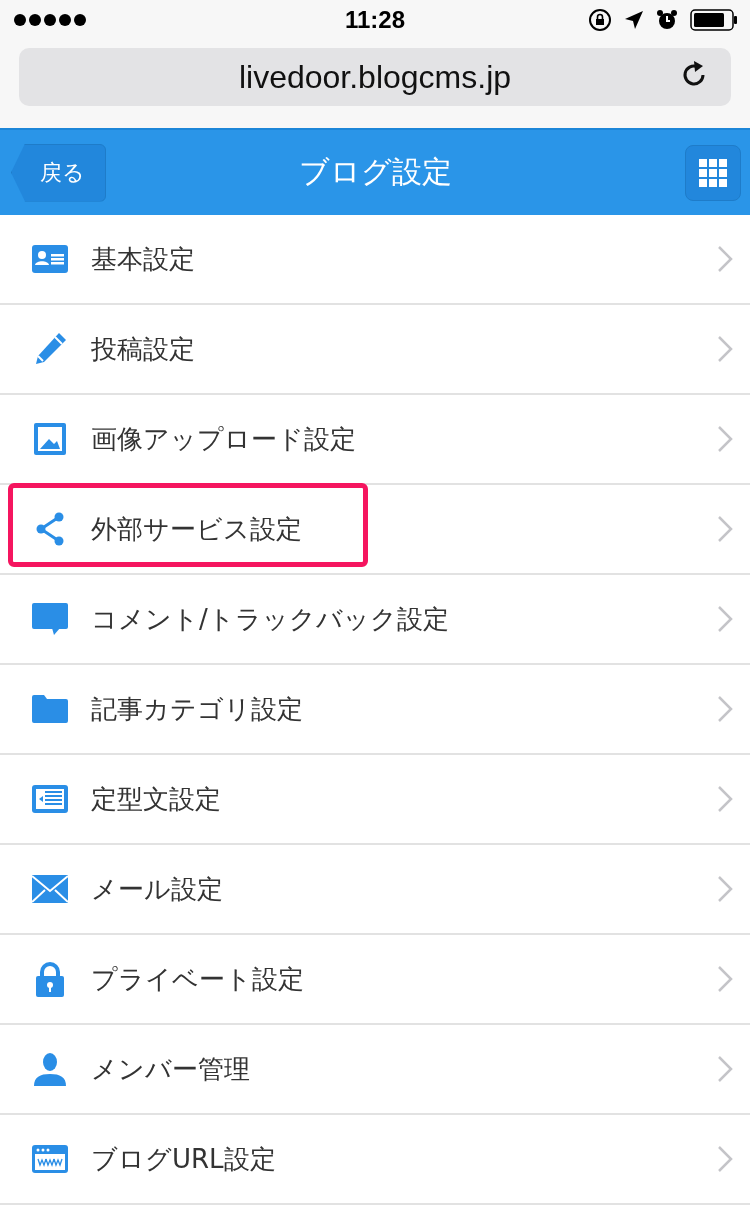  What do you see at coordinates (375, 1070) in the screenshot?
I see `settings-item: メンバー管理` at bounding box center [375, 1070].